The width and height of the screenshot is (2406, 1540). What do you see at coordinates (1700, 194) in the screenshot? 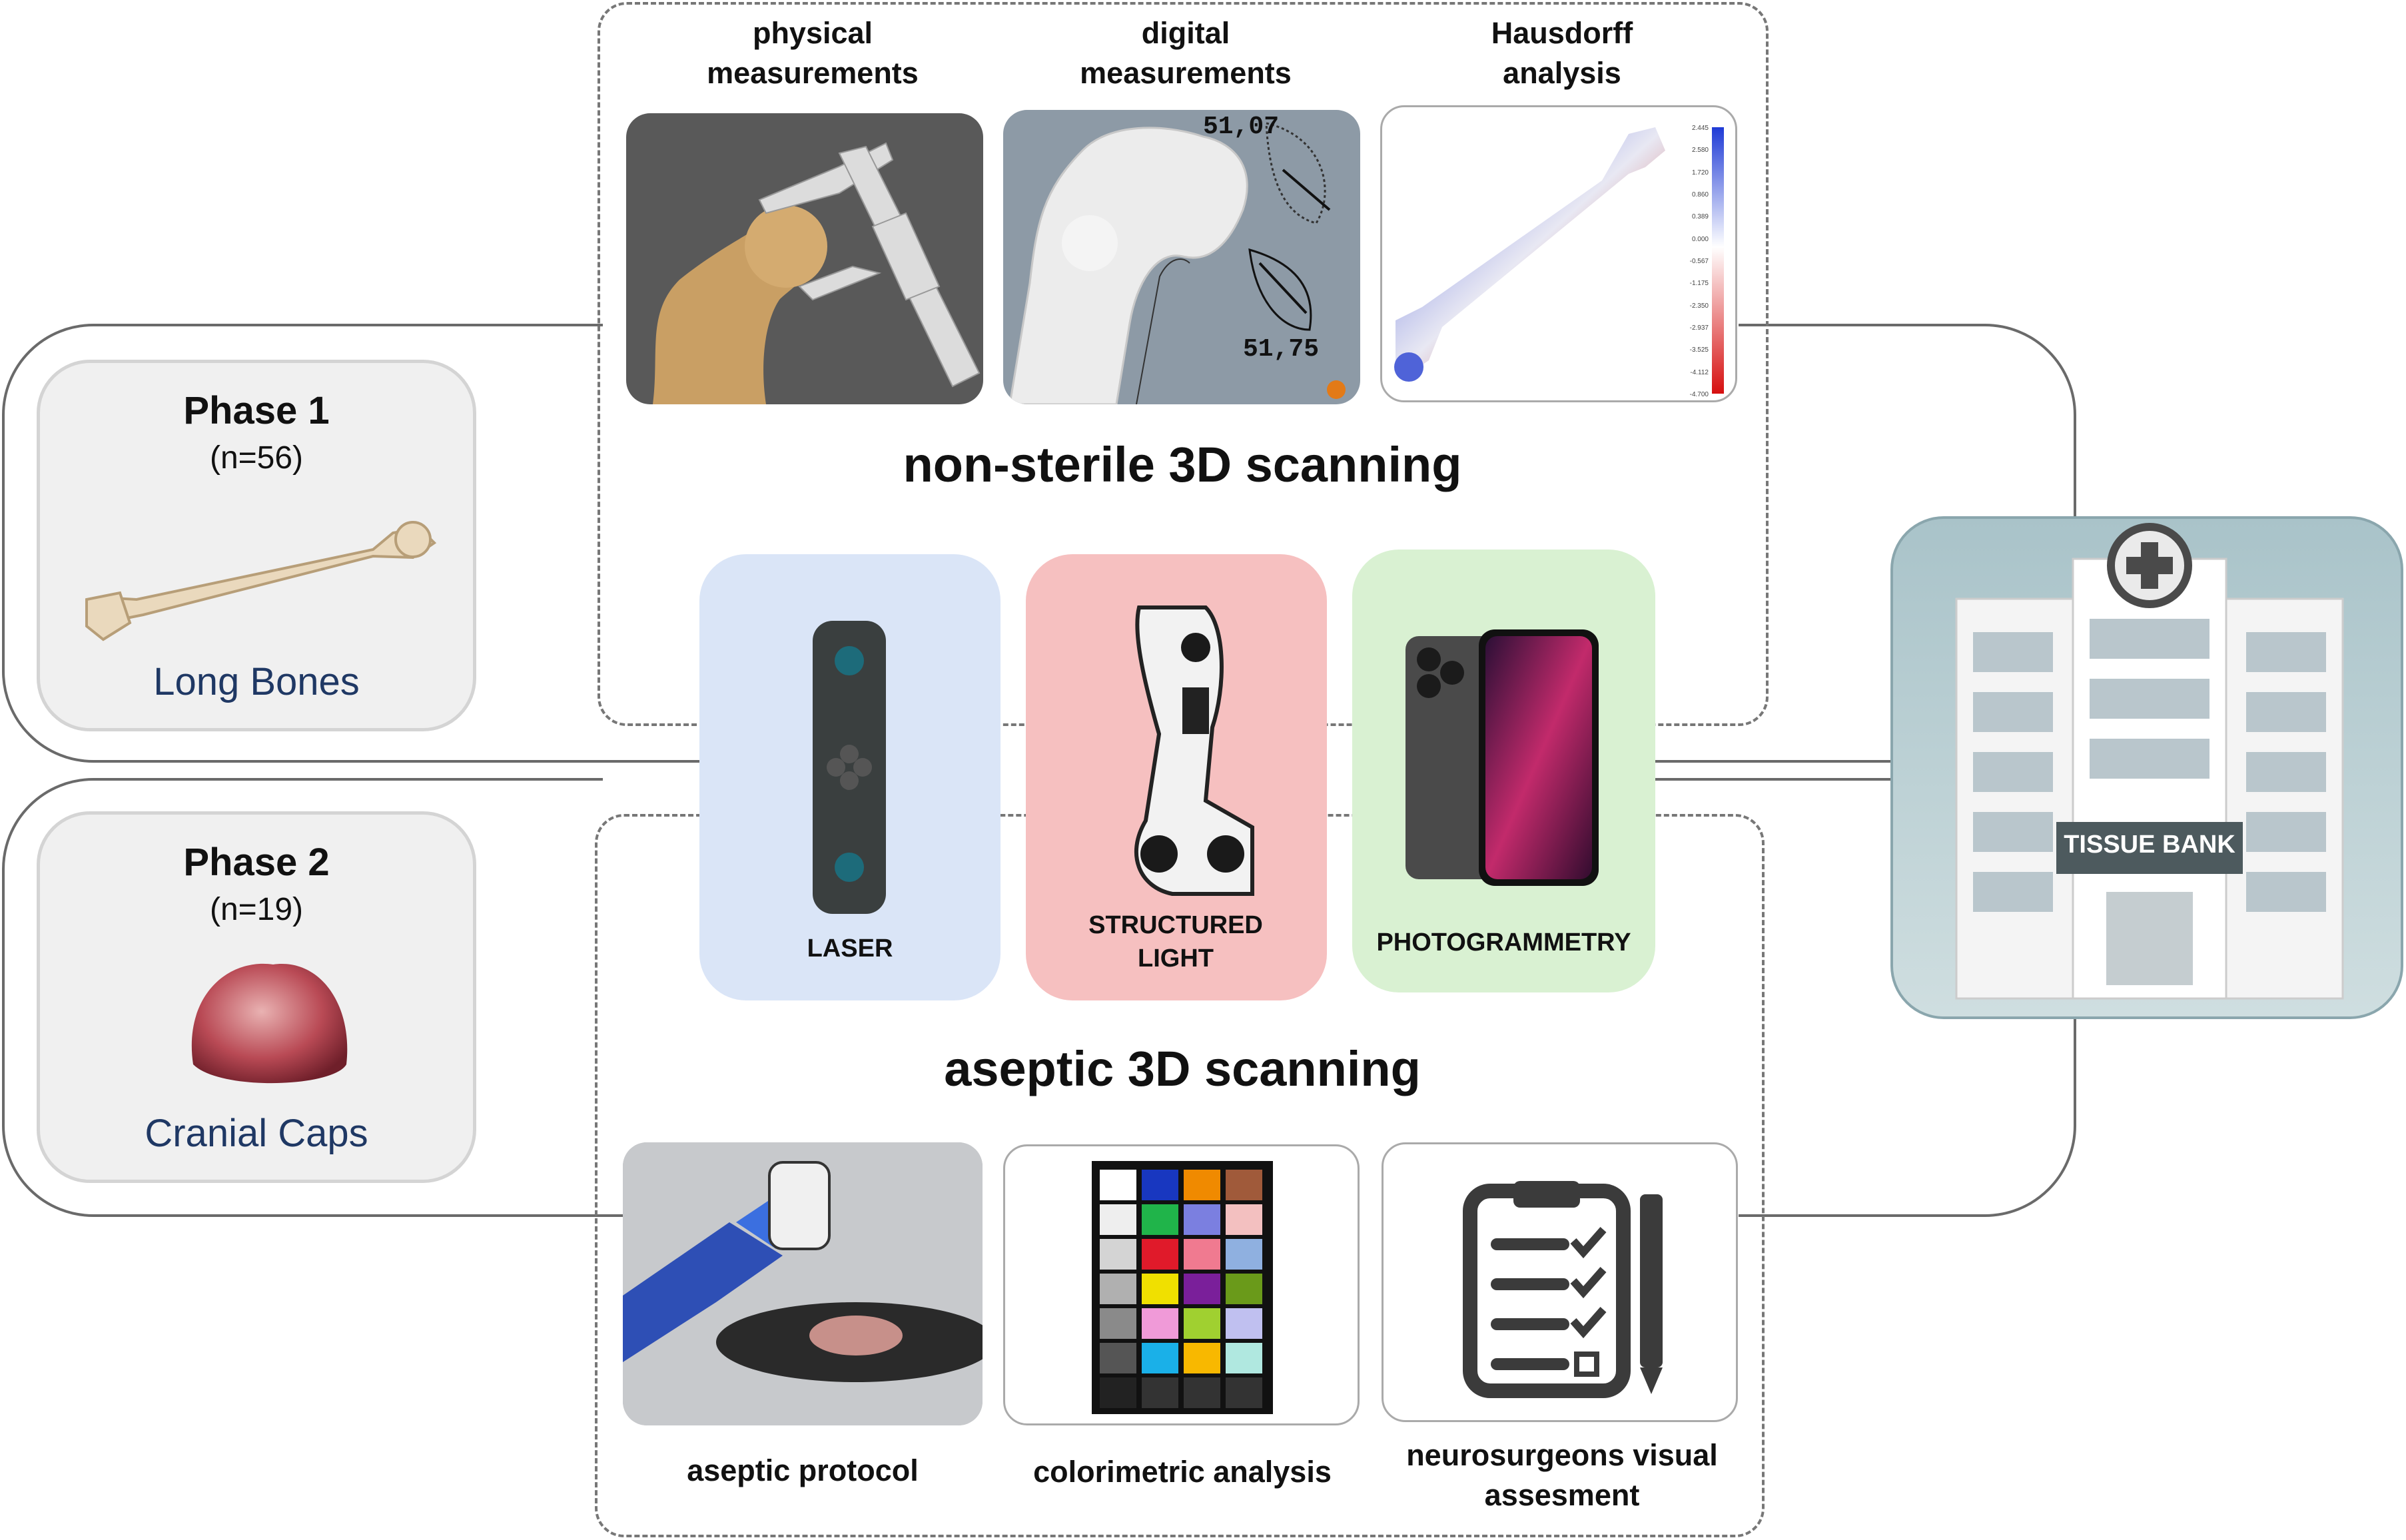
I see `hausdorff-scale-tick: 0.860` at bounding box center [1700, 194].